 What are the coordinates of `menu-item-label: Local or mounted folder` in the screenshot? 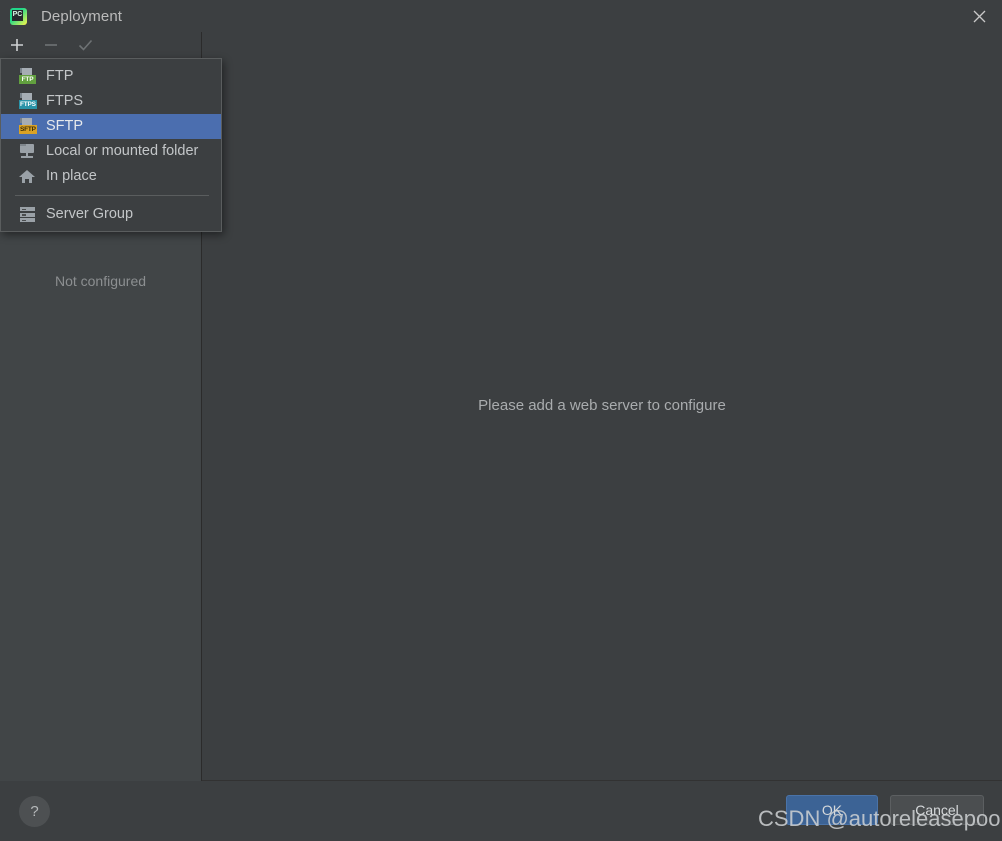 It's located at (122, 151).